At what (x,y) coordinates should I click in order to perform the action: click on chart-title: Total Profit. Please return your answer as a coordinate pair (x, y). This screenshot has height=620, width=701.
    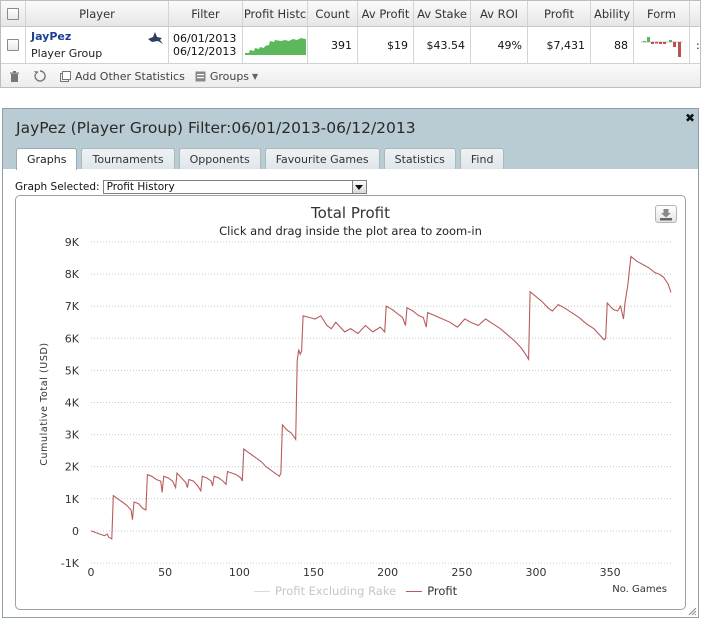
    Looking at the image, I should click on (350, 213).